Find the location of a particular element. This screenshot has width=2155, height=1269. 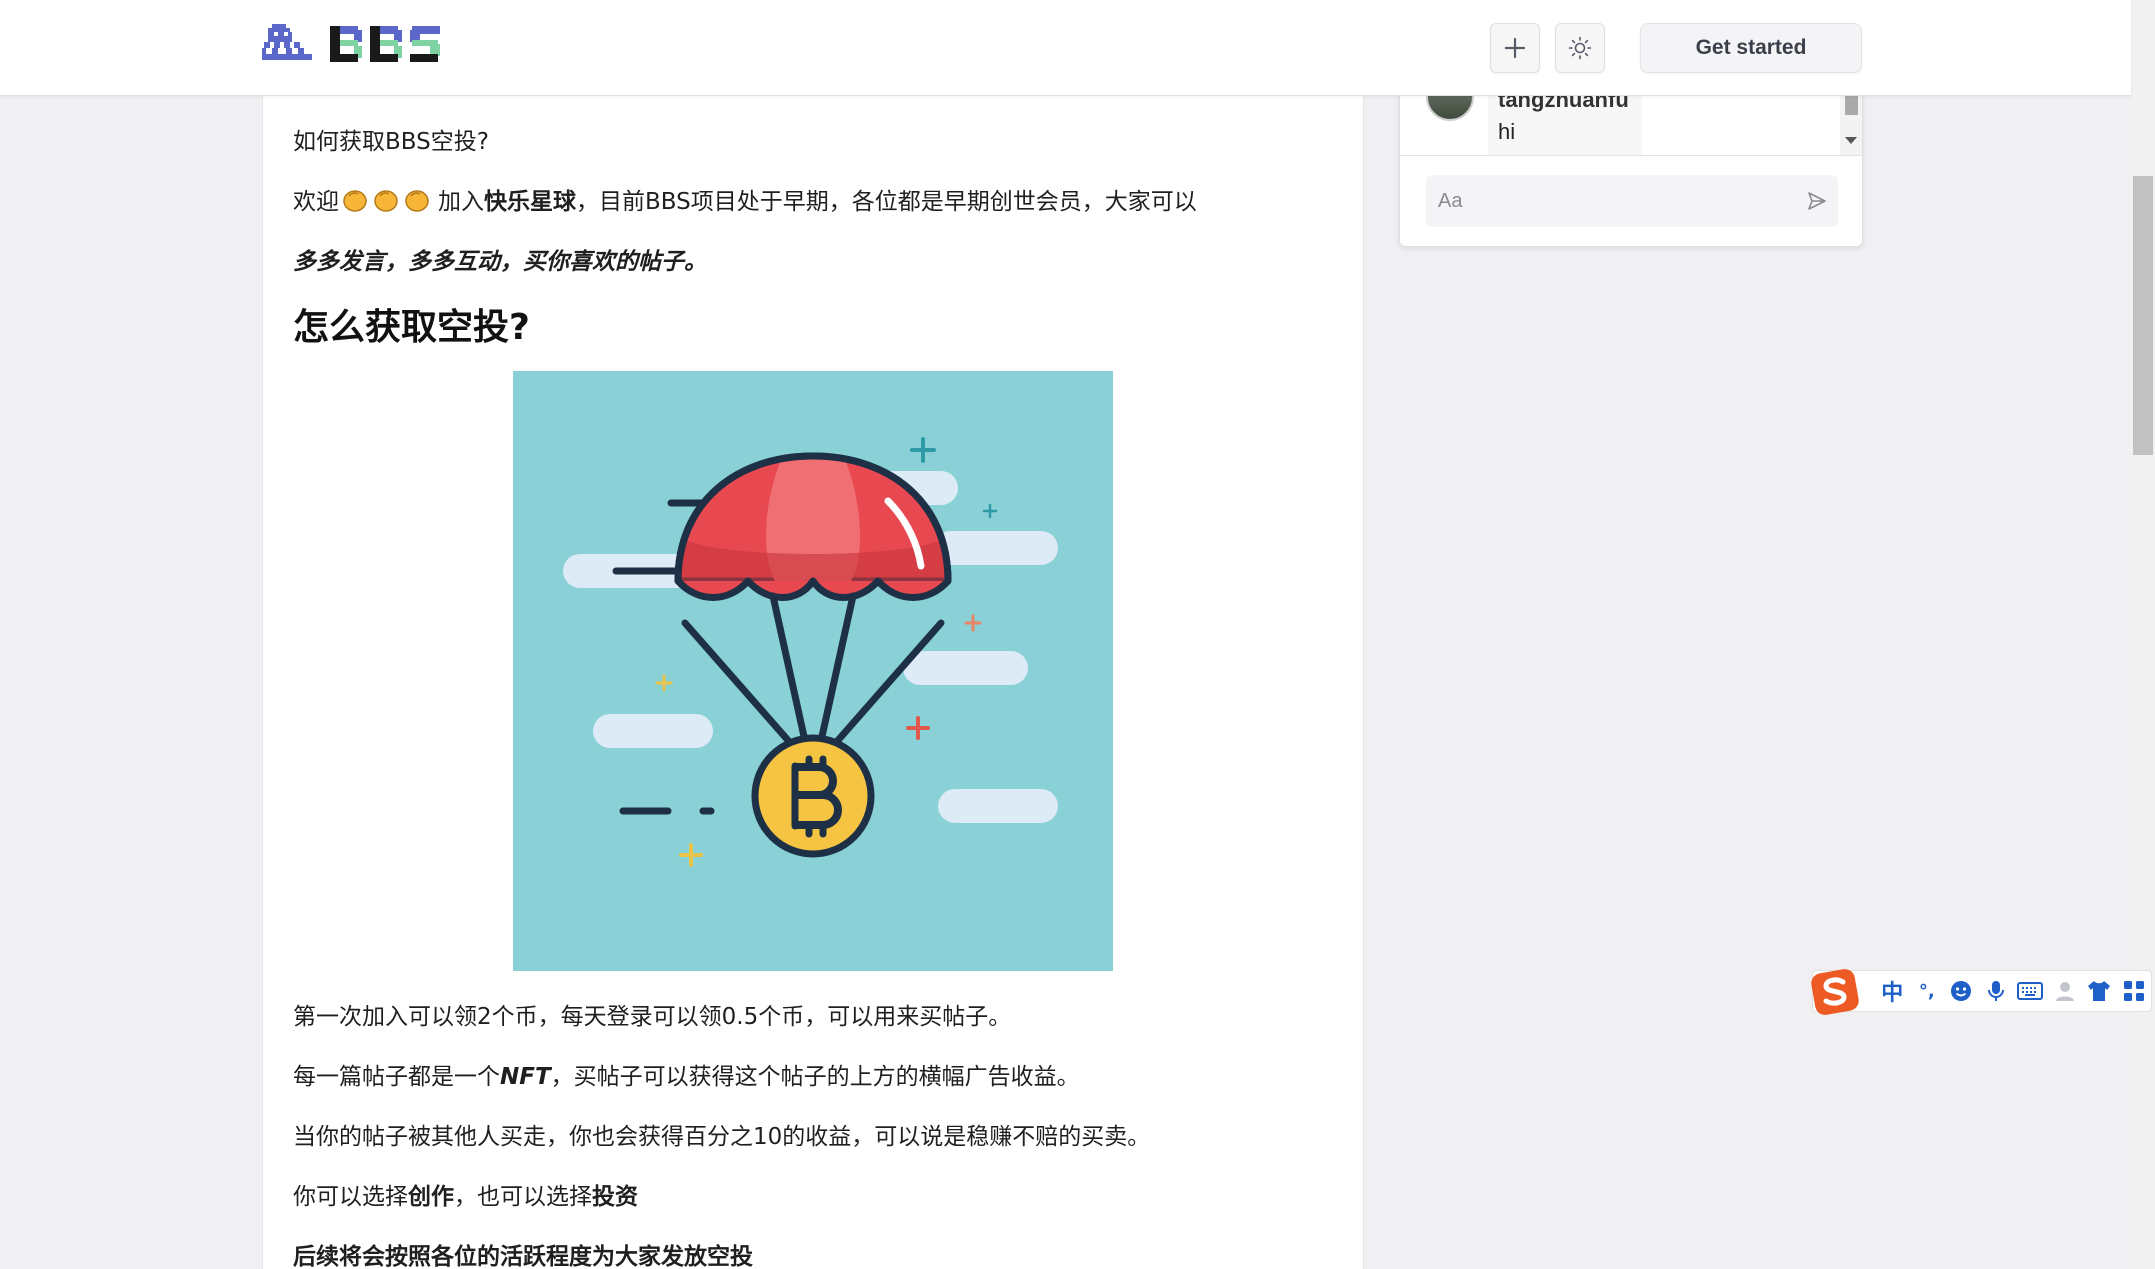

choice-prefix: 你可以选择 is located at coordinates (350, 1197).